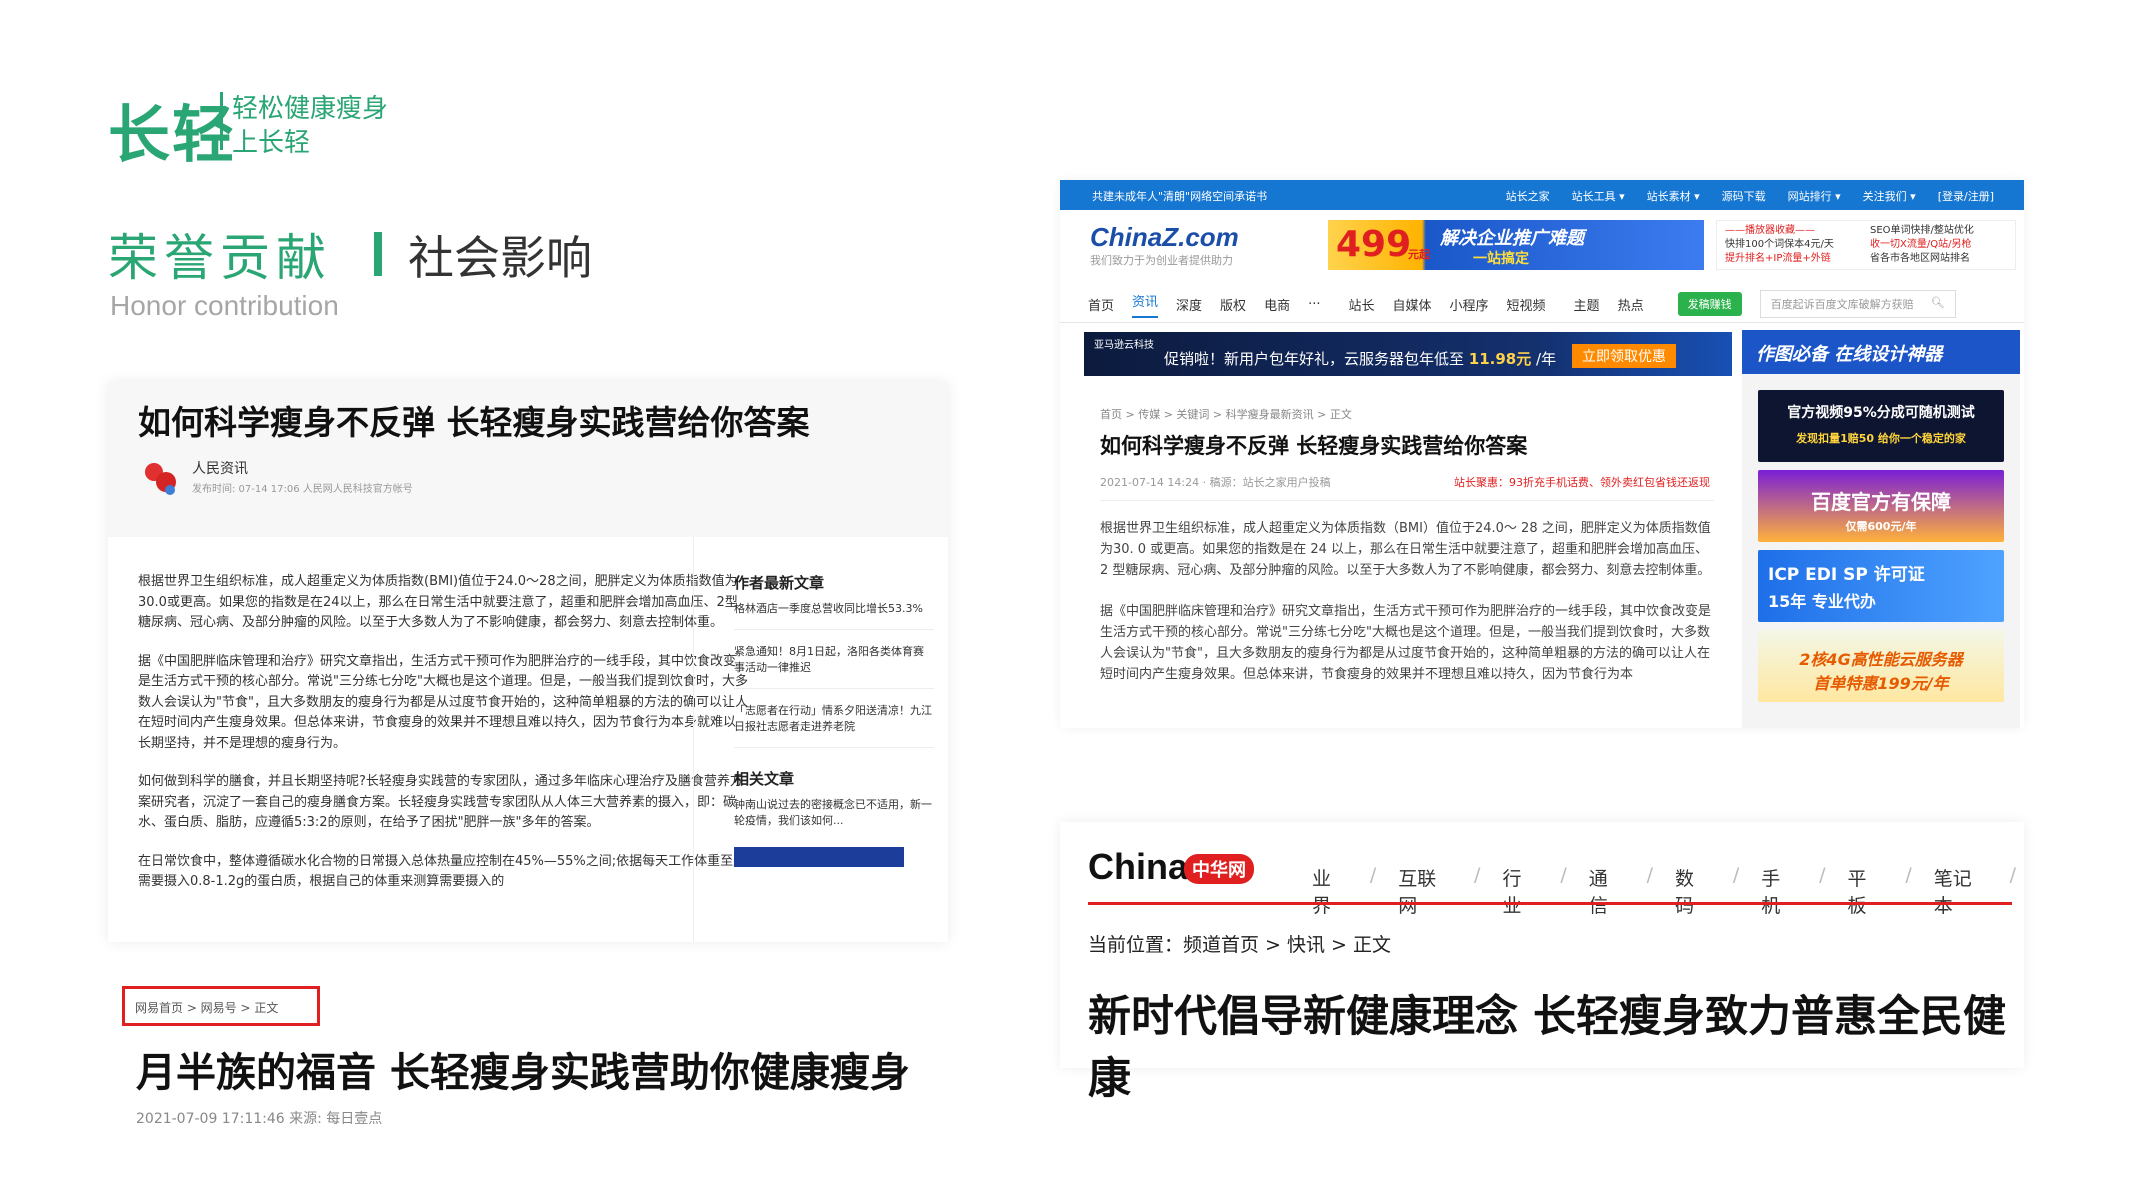 The height and width of the screenshot is (1200, 2133). Describe the element at coordinates (834, 666) in the screenshot. I see `sidebar-article-link: 紧急通知！8月1日起，洛阳各类体育赛事活动一律推迟` at that location.